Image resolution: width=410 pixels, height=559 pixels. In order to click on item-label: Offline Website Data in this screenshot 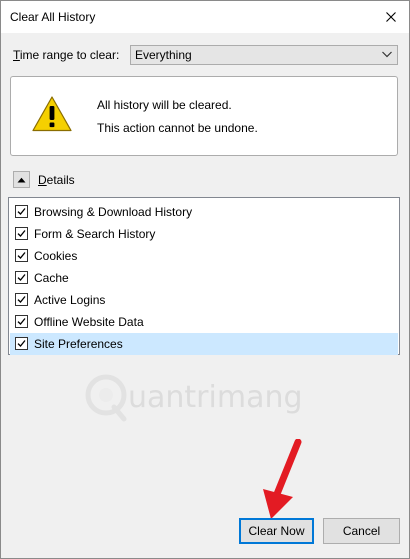, I will do `click(89, 322)`.